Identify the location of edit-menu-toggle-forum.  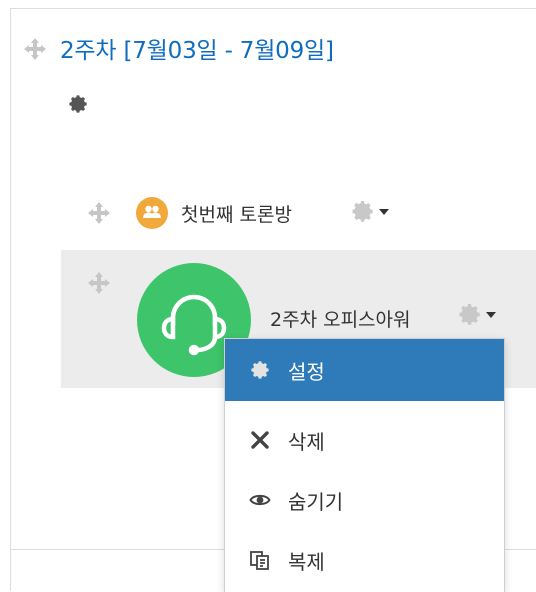
(372, 212).